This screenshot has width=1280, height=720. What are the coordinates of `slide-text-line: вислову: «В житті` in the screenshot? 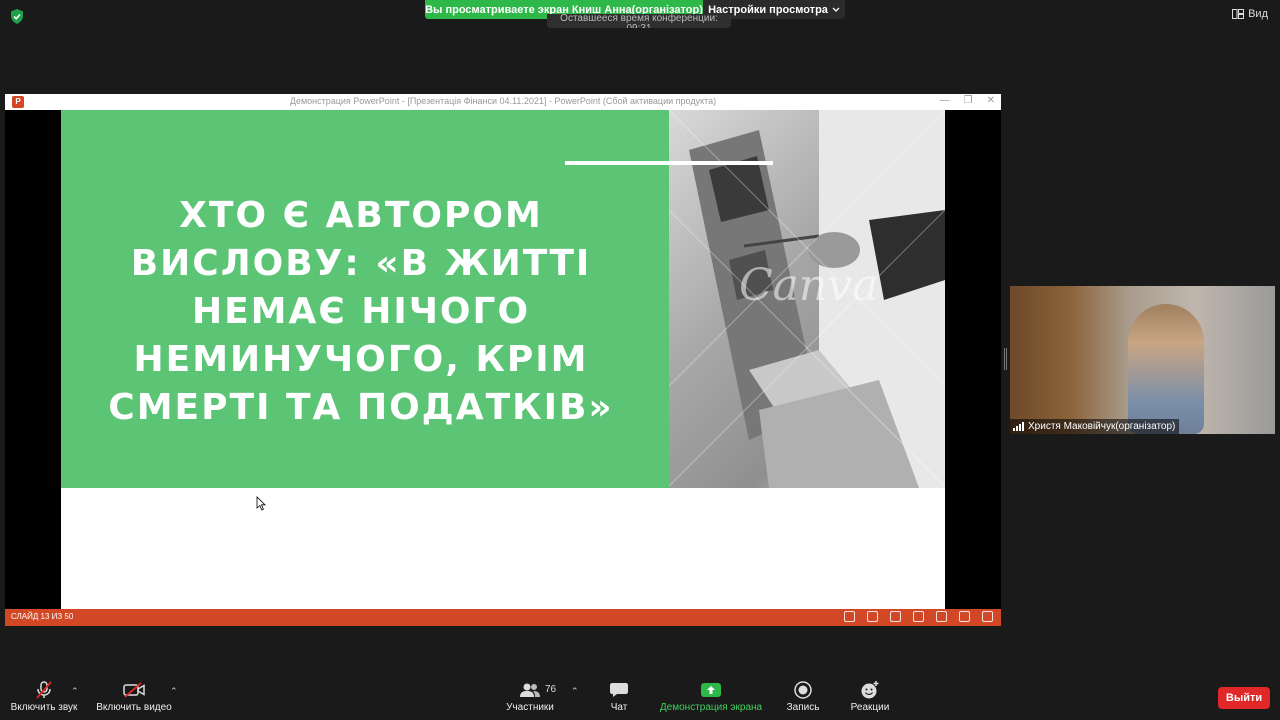 It's located at (361, 263).